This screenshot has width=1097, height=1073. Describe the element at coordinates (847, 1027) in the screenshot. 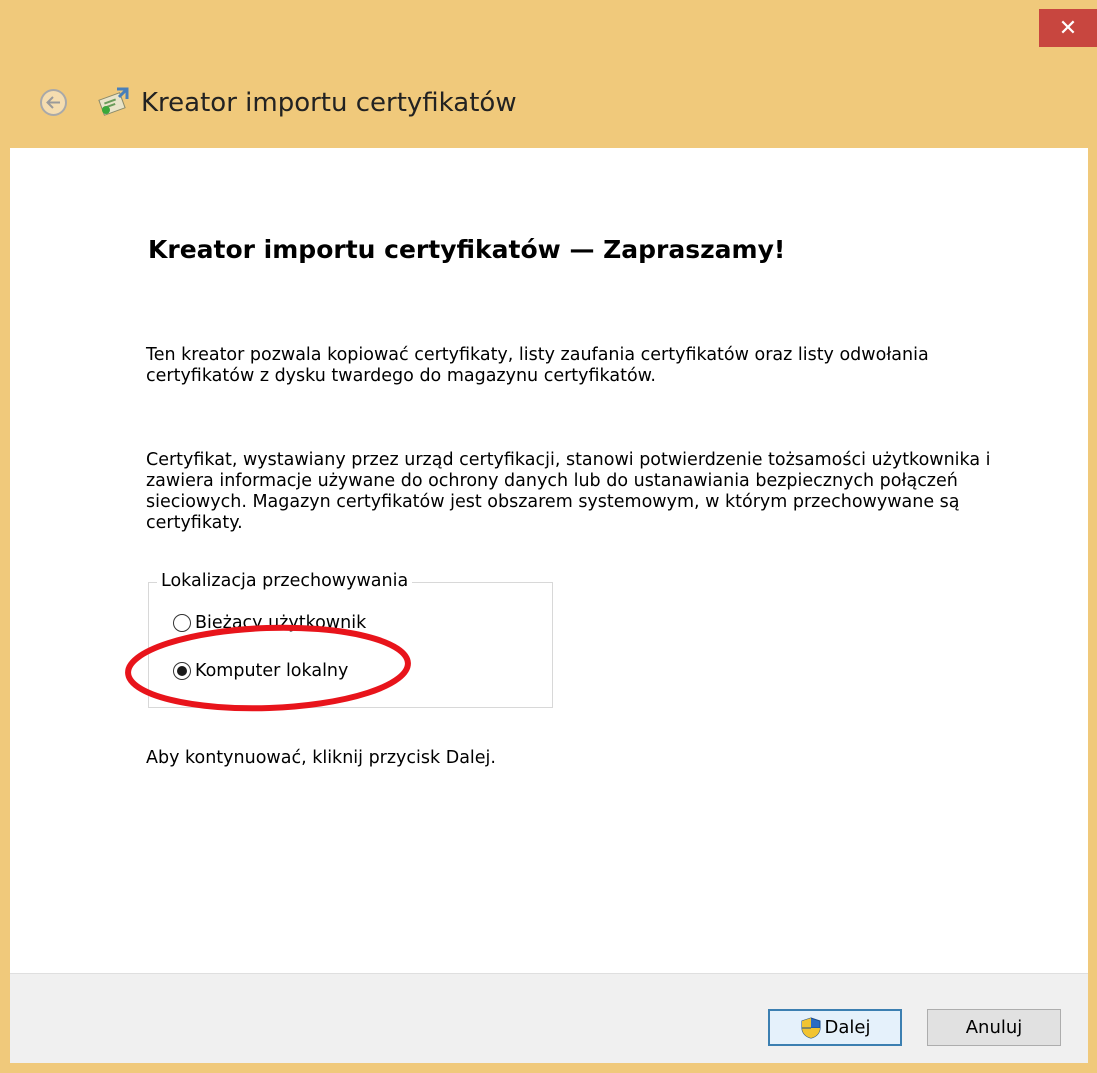

I see `next-button-label: Dalej` at that location.